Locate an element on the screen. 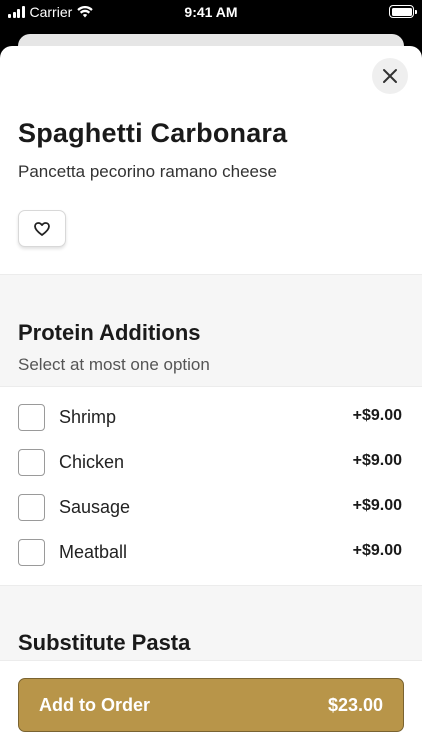  add-to-order-label: Add to Order is located at coordinates (94, 704).